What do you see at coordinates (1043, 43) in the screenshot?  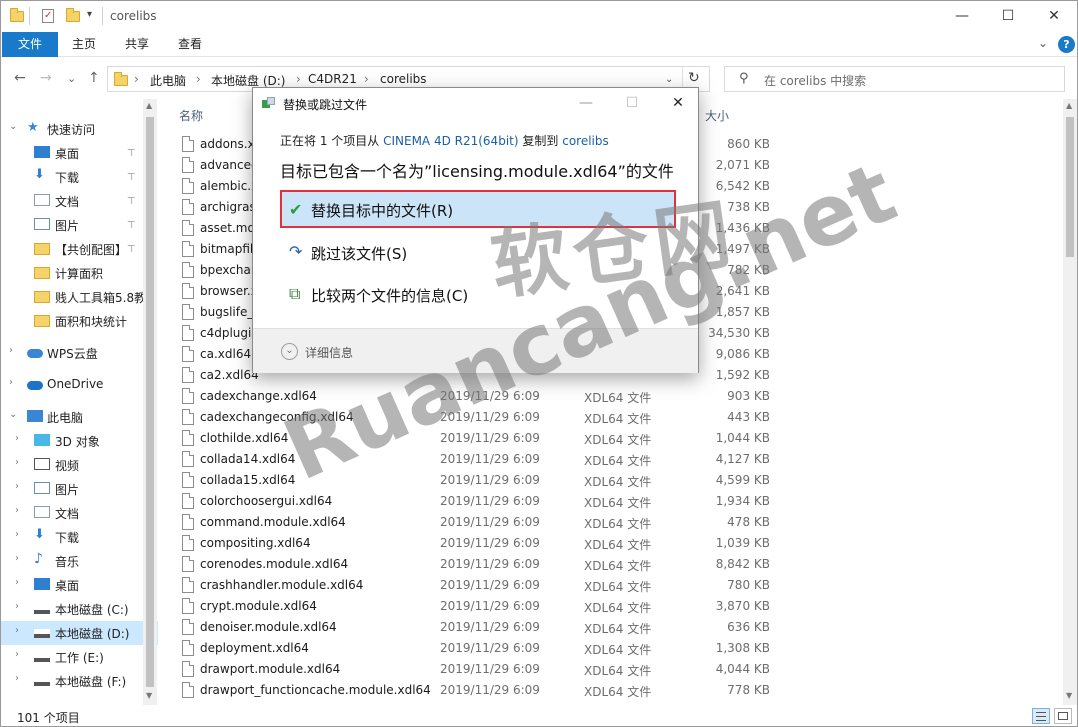 I see `ribbon-expand-icon: ⌄` at bounding box center [1043, 43].